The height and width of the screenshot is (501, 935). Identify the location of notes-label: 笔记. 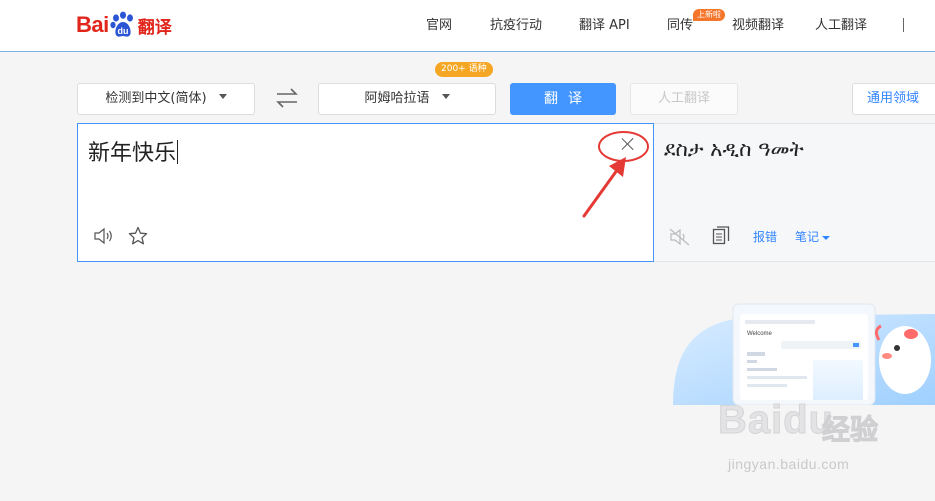
(807, 237).